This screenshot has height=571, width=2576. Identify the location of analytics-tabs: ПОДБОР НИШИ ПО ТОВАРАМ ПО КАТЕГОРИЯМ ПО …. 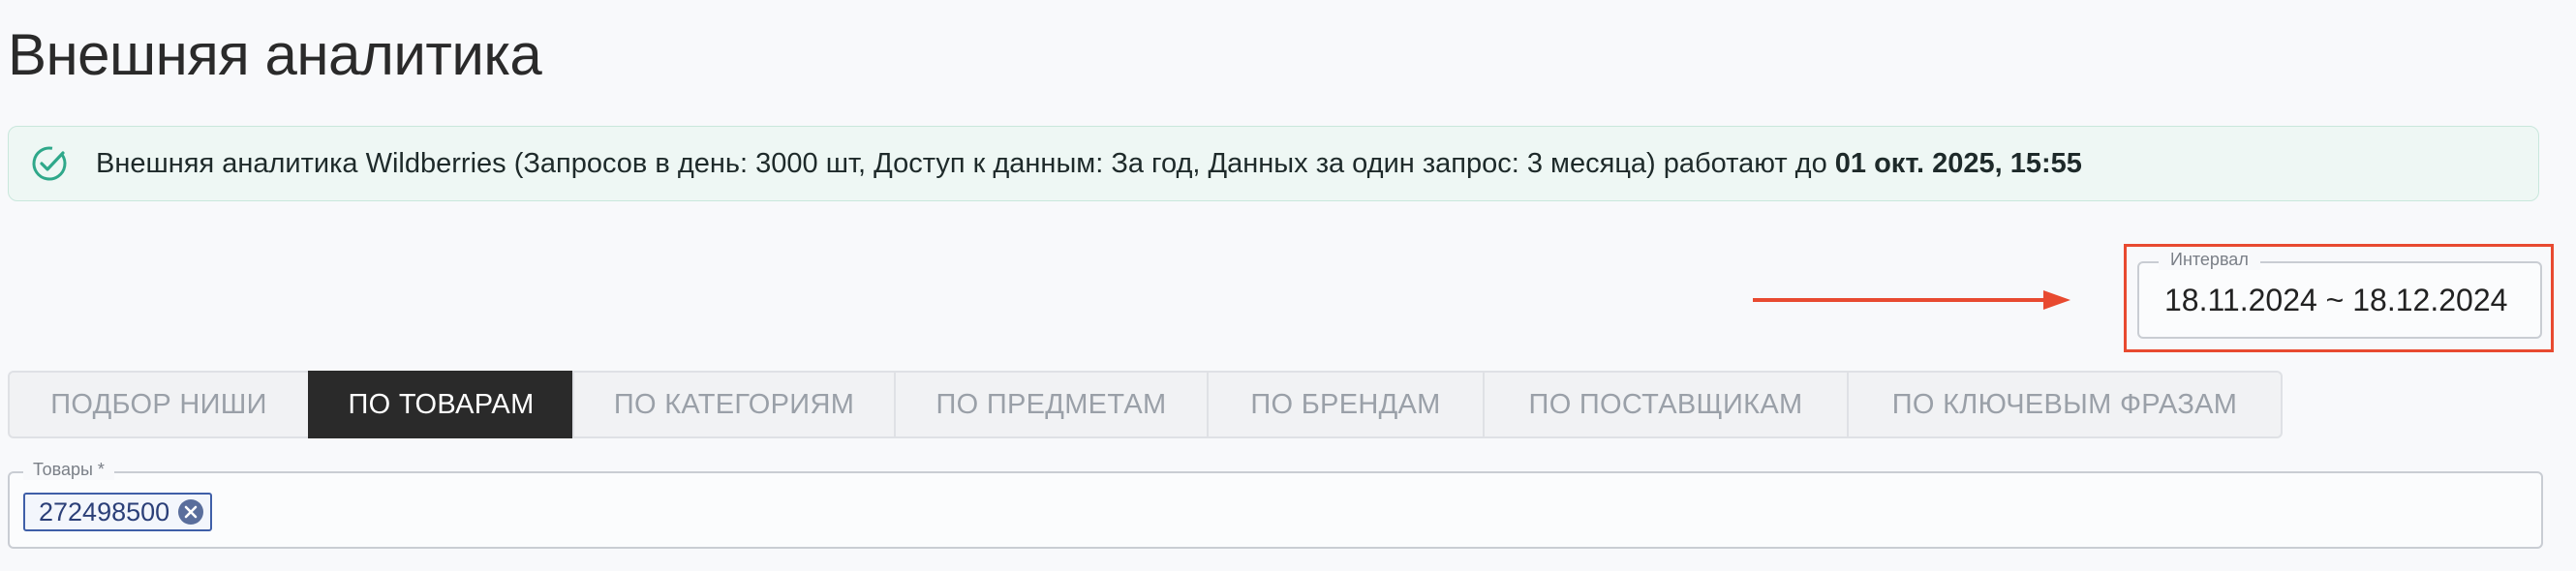
(1145, 404).